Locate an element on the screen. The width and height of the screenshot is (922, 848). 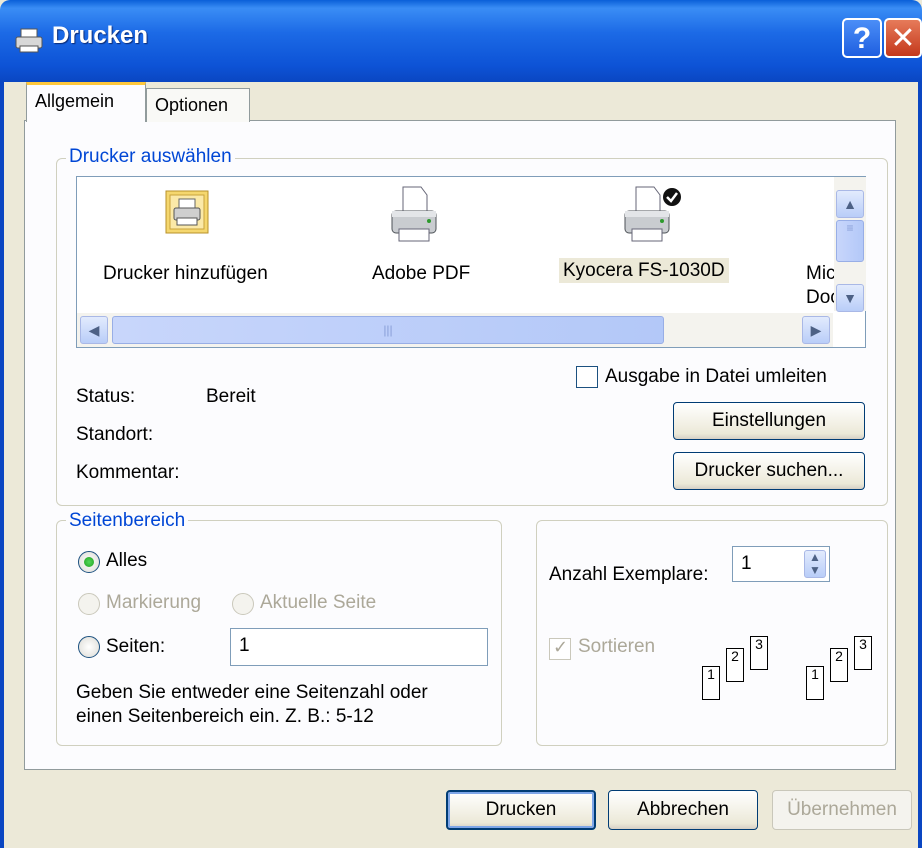
cancel-button: Abbrechen is located at coordinates (683, 810).